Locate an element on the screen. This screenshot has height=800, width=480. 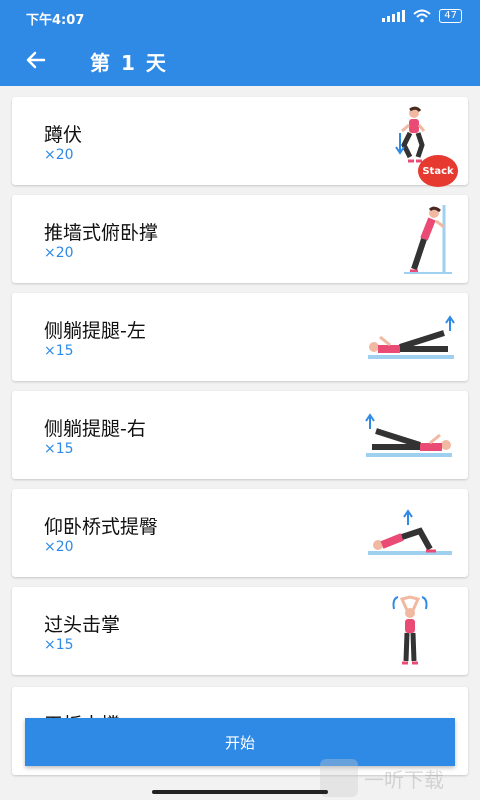
app-bar: 第 1 天 is located at coordinates (240, 60).